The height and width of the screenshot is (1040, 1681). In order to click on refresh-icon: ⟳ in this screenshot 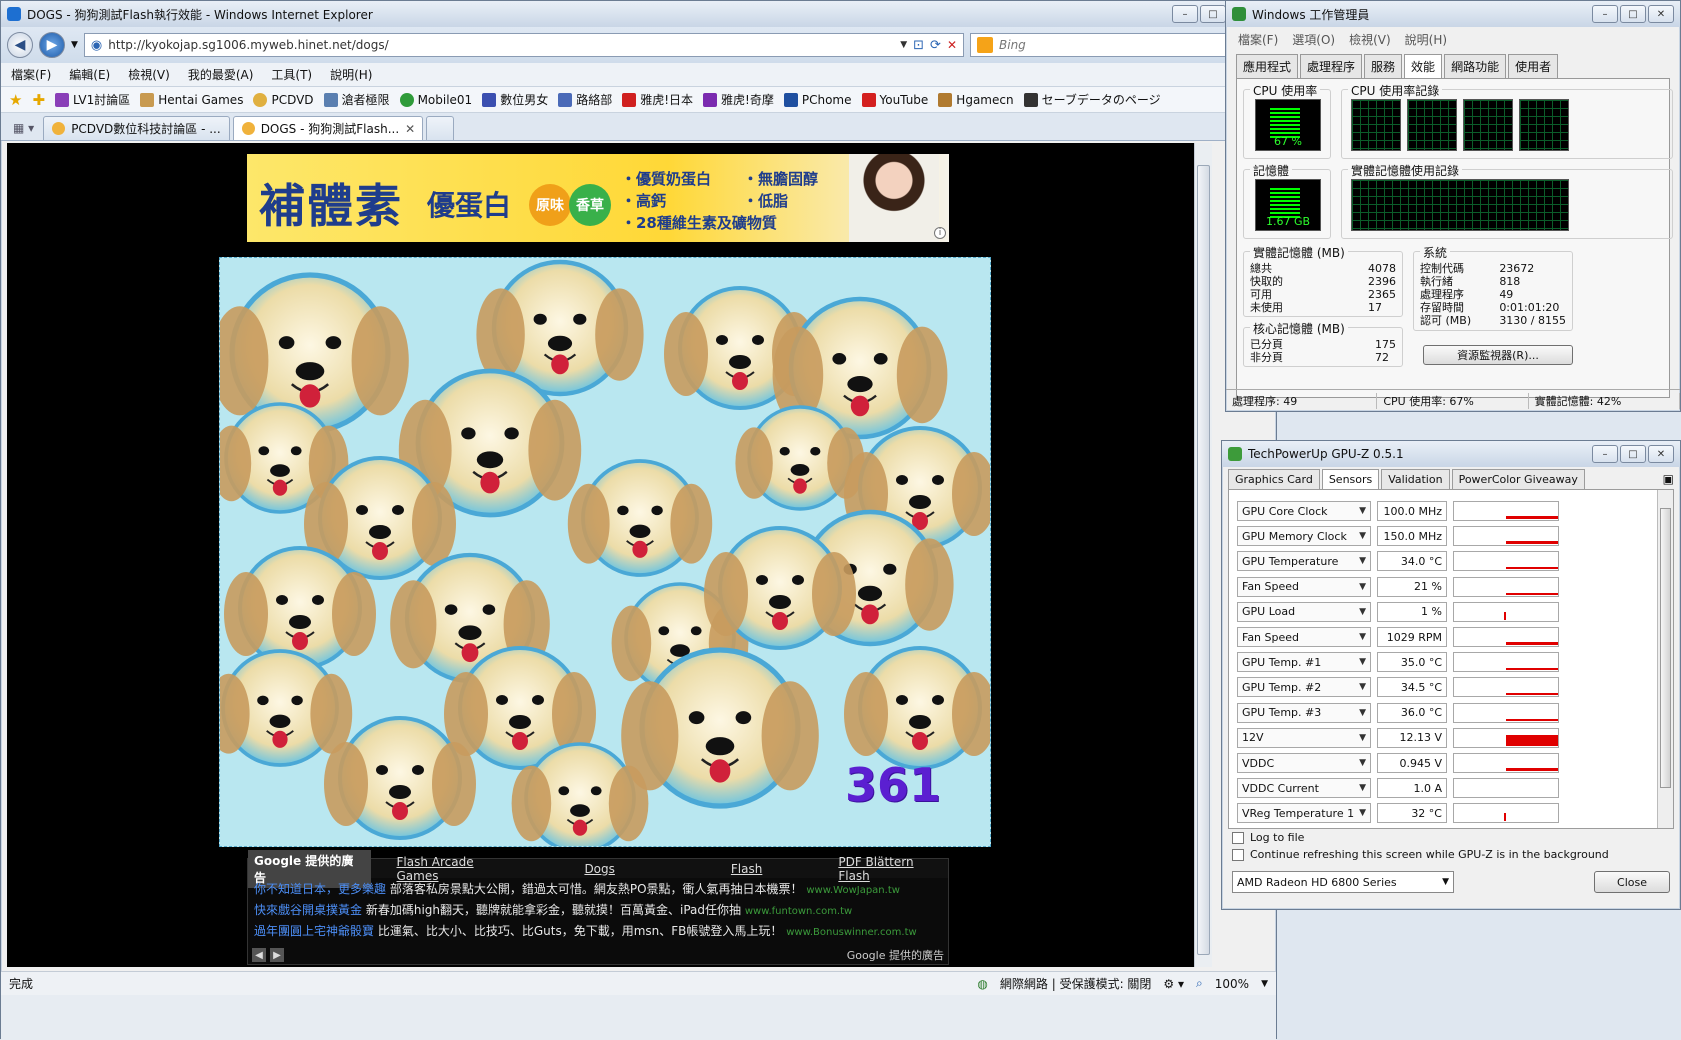, I will do `click(935, 45)`.